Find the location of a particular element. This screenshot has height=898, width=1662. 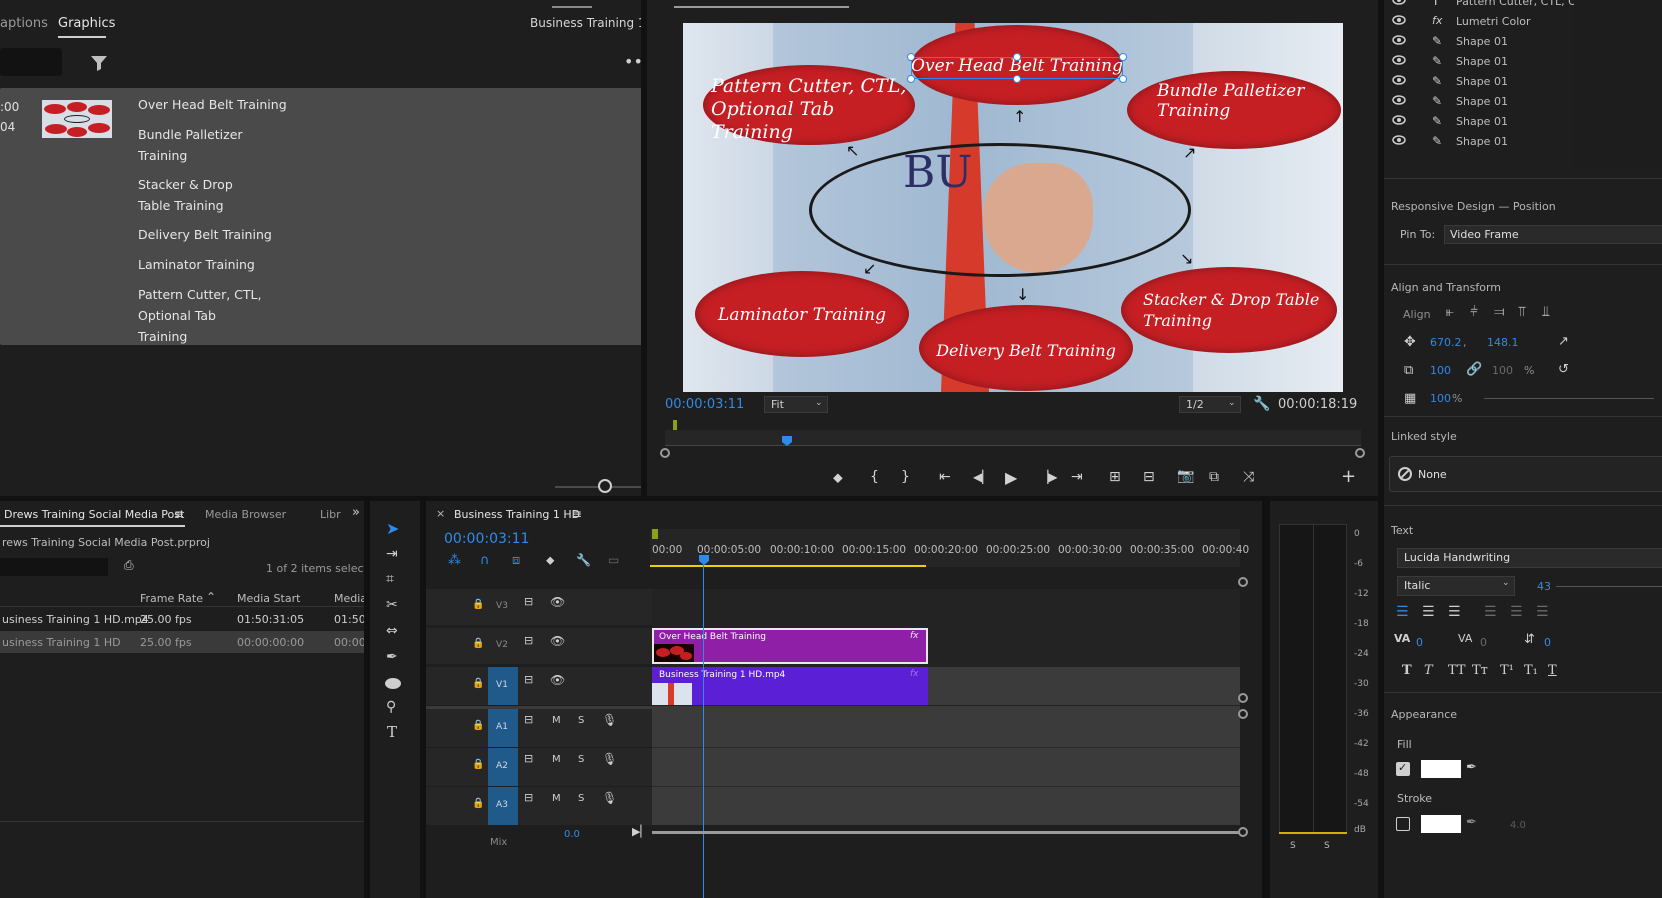

lift-icon: ⊞ is located at coordinates (1115, 477).